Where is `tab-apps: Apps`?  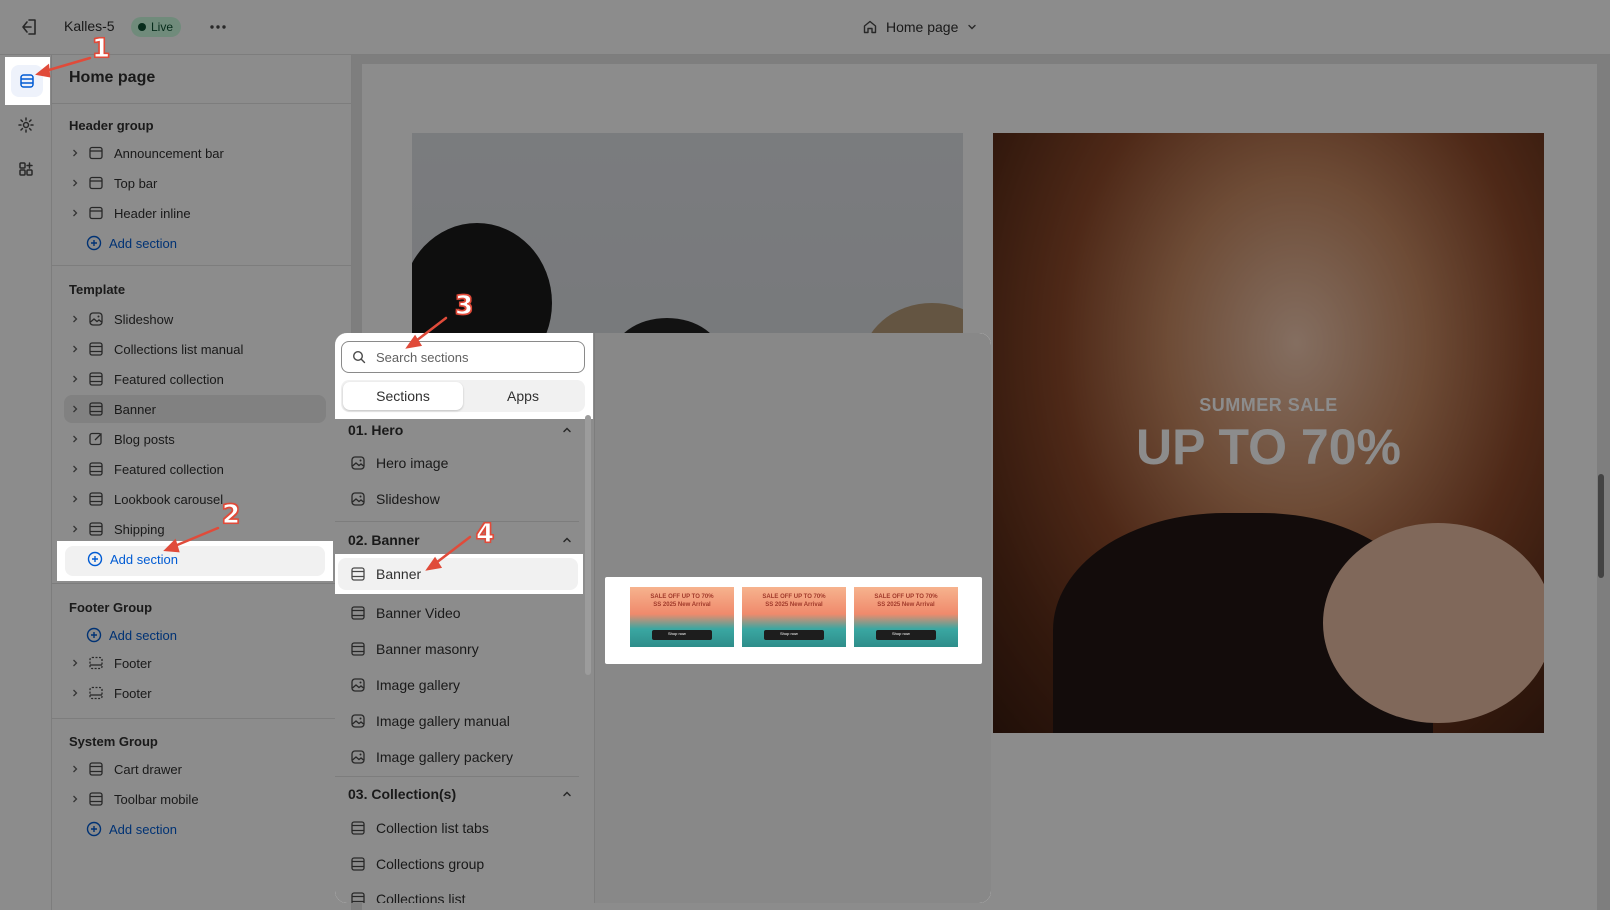 tab-apps: Apps is located at coordinates (523, 396).